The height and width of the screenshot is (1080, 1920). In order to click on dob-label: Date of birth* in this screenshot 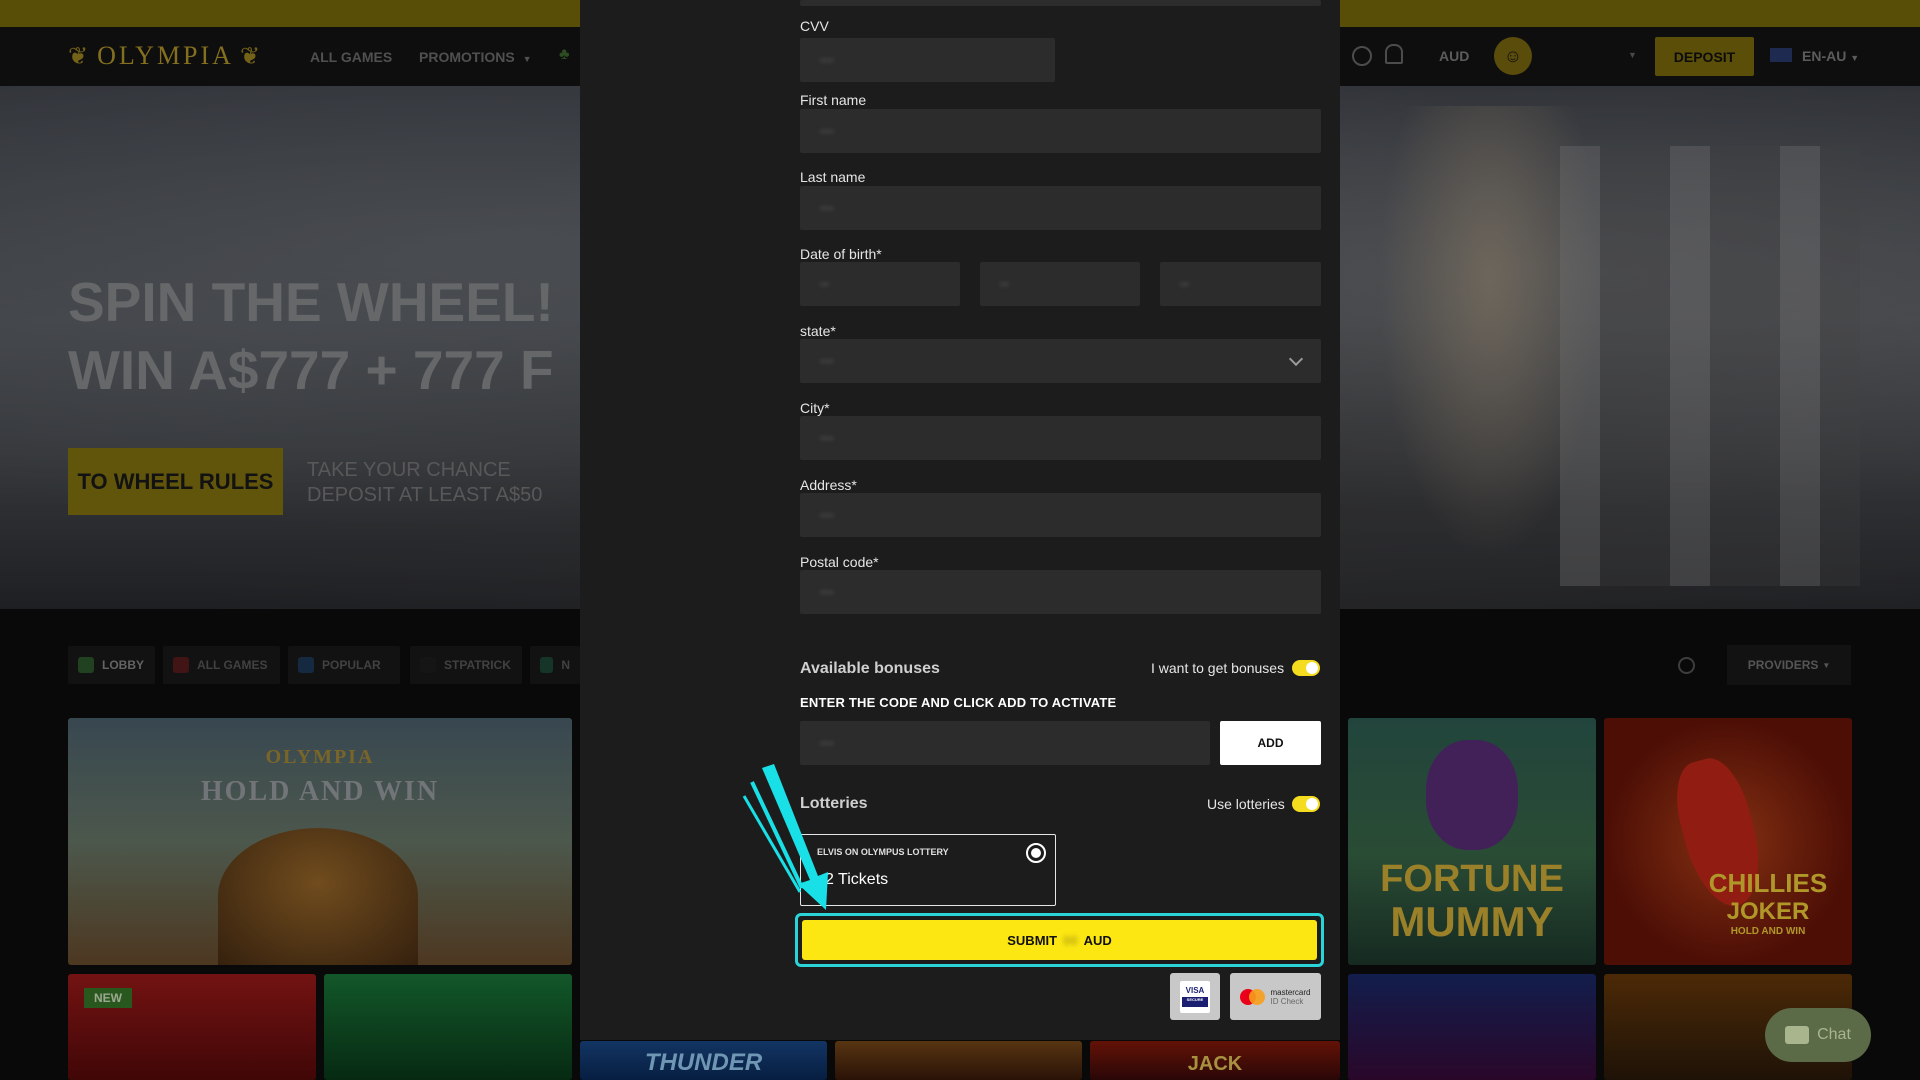, I will do `click(841, 254)`.